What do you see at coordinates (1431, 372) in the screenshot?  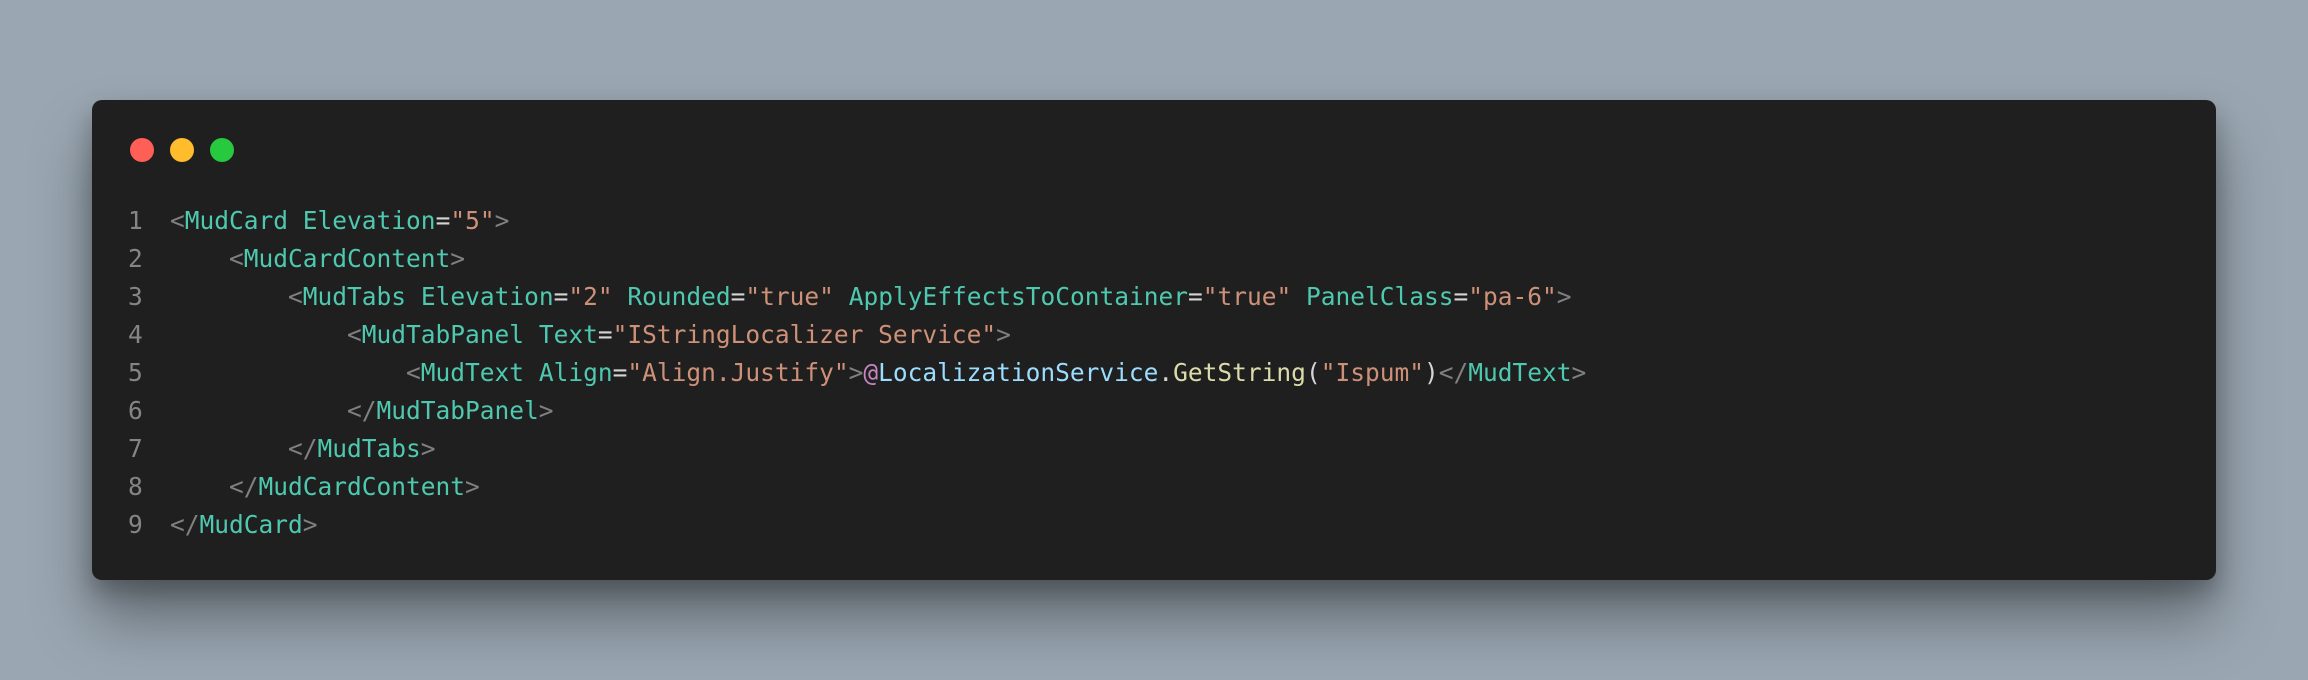 I see `code-token-plain: )` at bounding box center [1431, 372].